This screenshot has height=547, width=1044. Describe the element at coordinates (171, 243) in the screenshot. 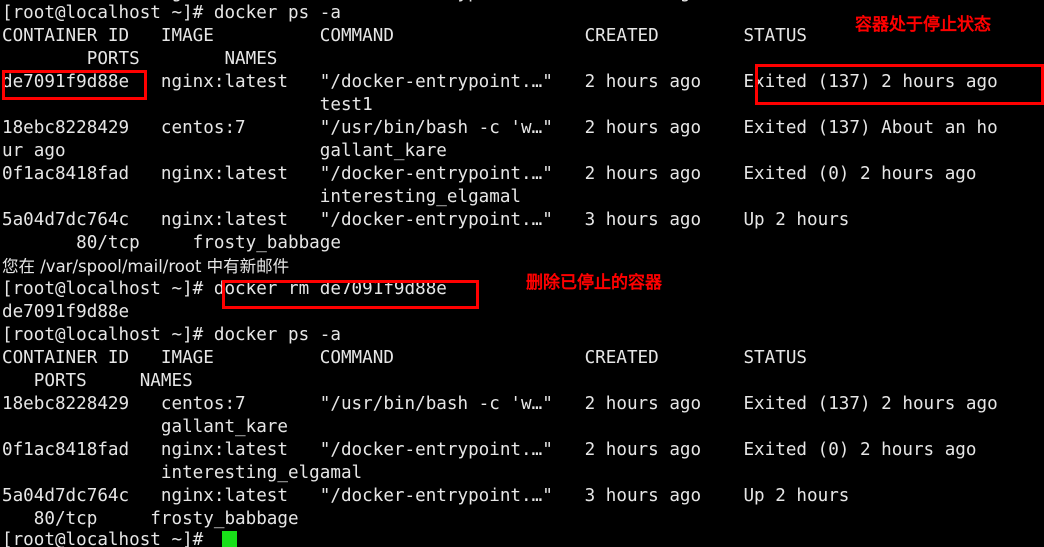

I see `table-row-5a04d7dc764c-ports: 80/tcp frosty_babbage` at that location.